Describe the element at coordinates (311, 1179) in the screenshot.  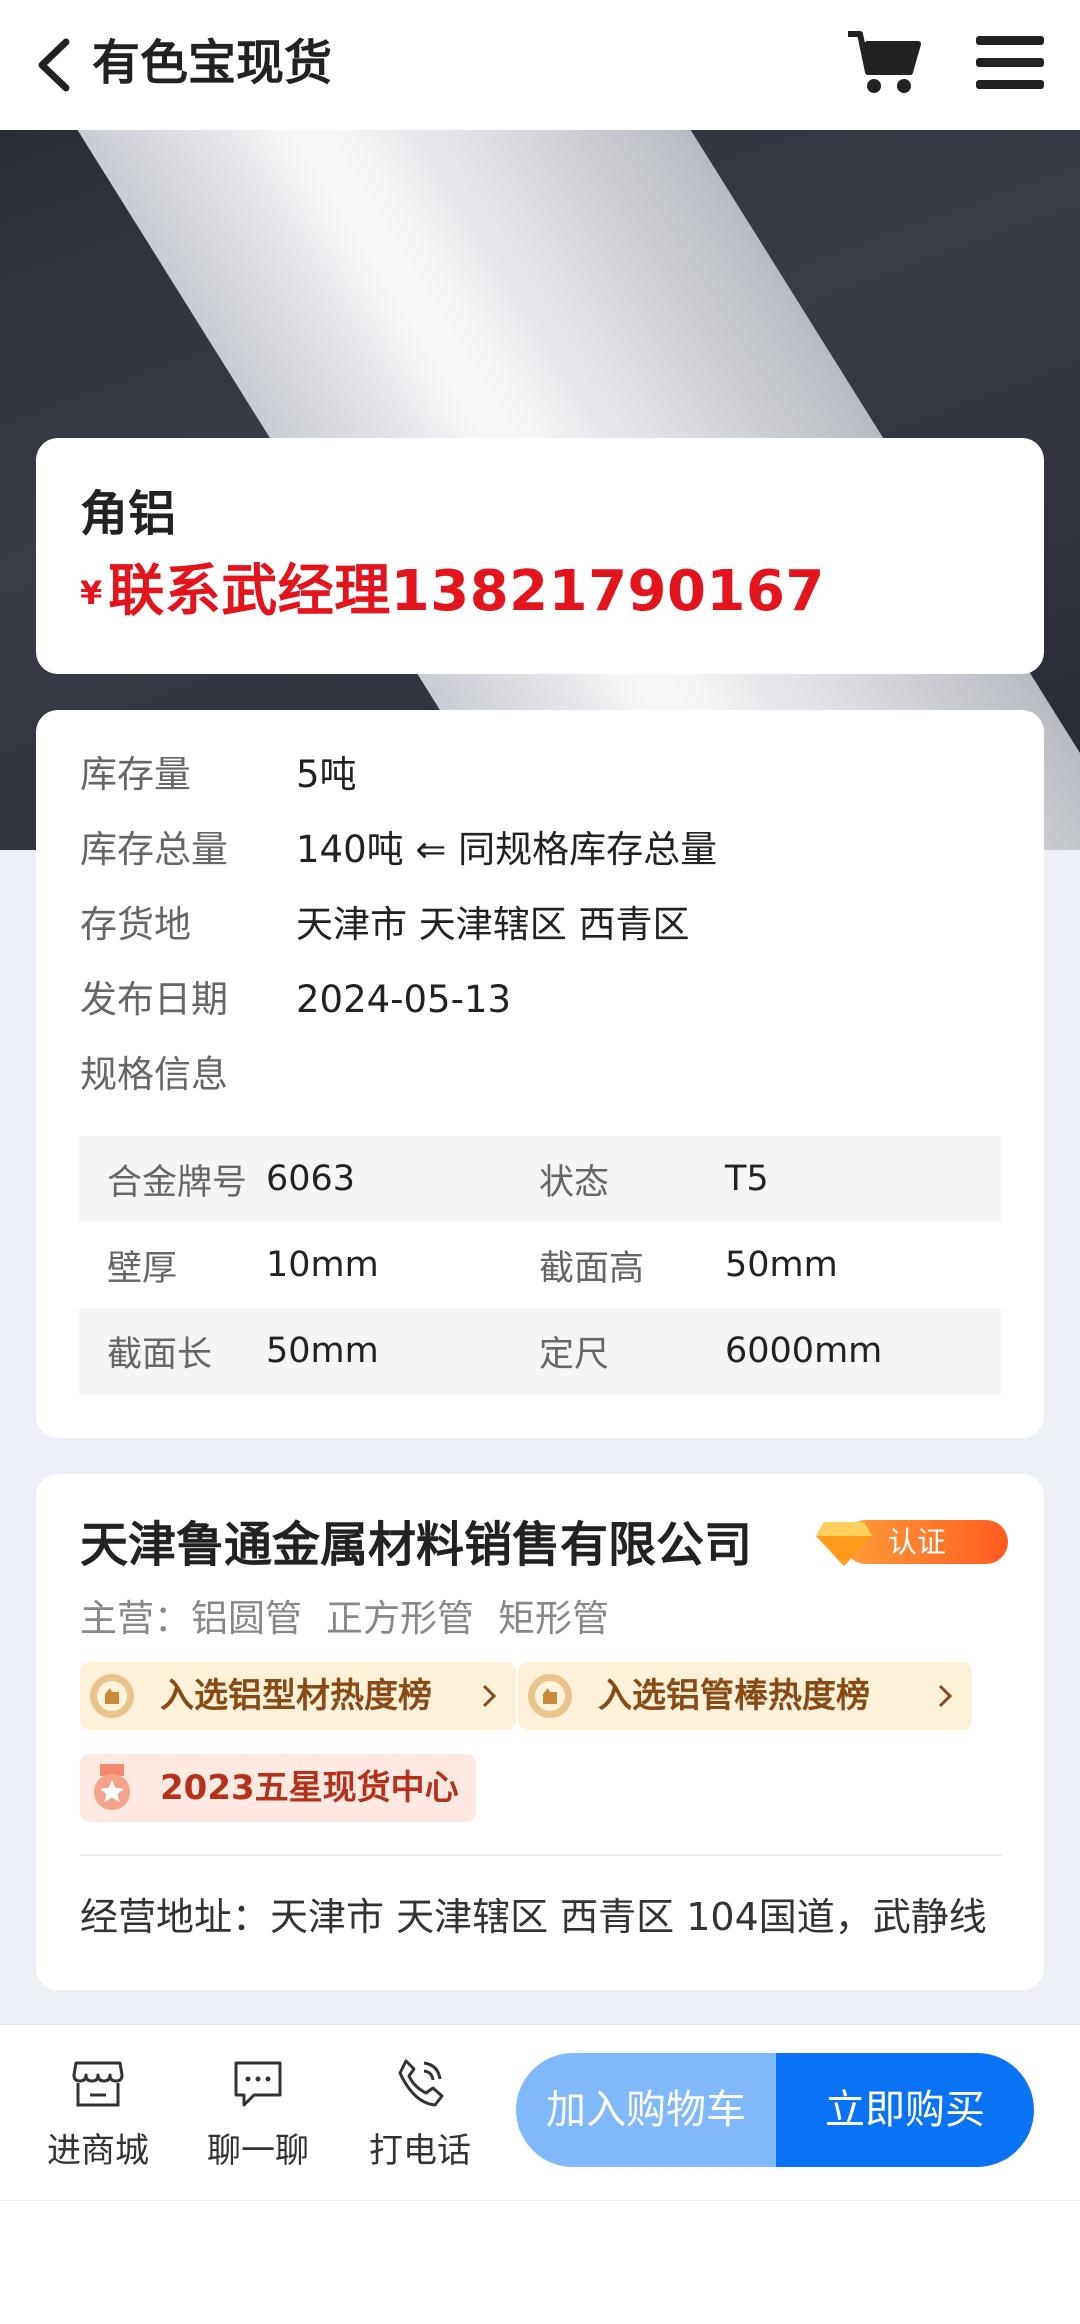
I see `spec-value: 6063` at that location.